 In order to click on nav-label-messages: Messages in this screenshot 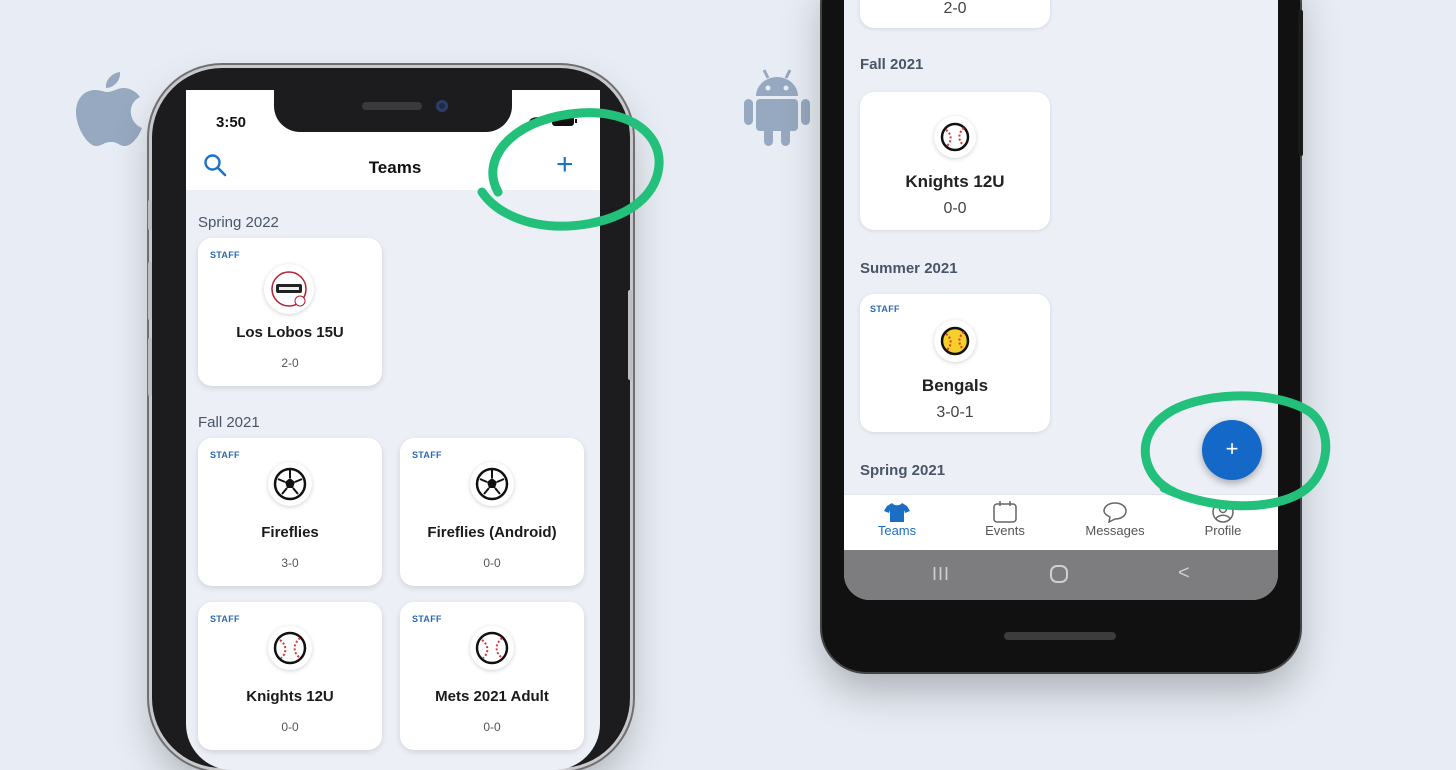, I will do `click(1115, 530)`.